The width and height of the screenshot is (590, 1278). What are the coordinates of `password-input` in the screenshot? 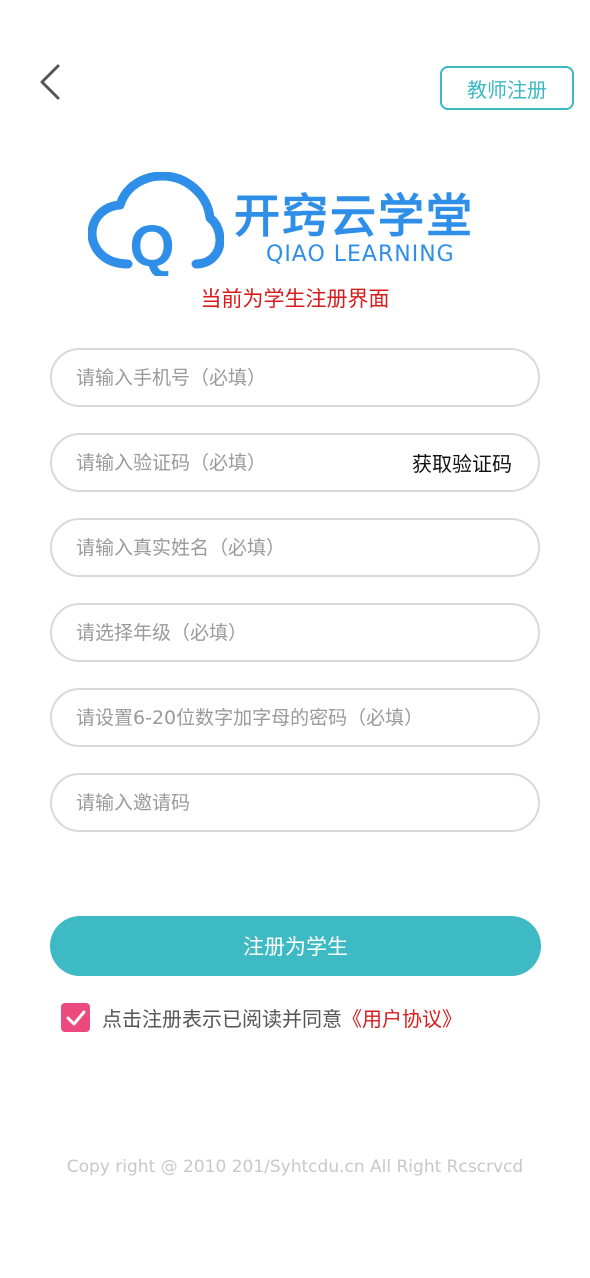 It's located at (295, 717).